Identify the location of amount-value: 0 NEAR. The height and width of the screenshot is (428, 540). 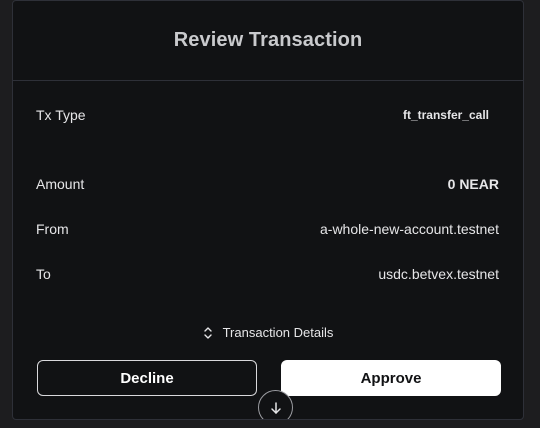
(473, 184).